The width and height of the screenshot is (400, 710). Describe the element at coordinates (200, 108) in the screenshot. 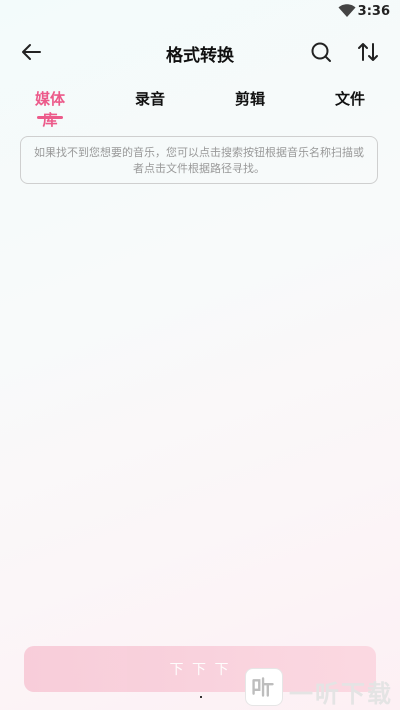

I see `tab-bar: 媒体库 录音 剪辑 文件` at that location.